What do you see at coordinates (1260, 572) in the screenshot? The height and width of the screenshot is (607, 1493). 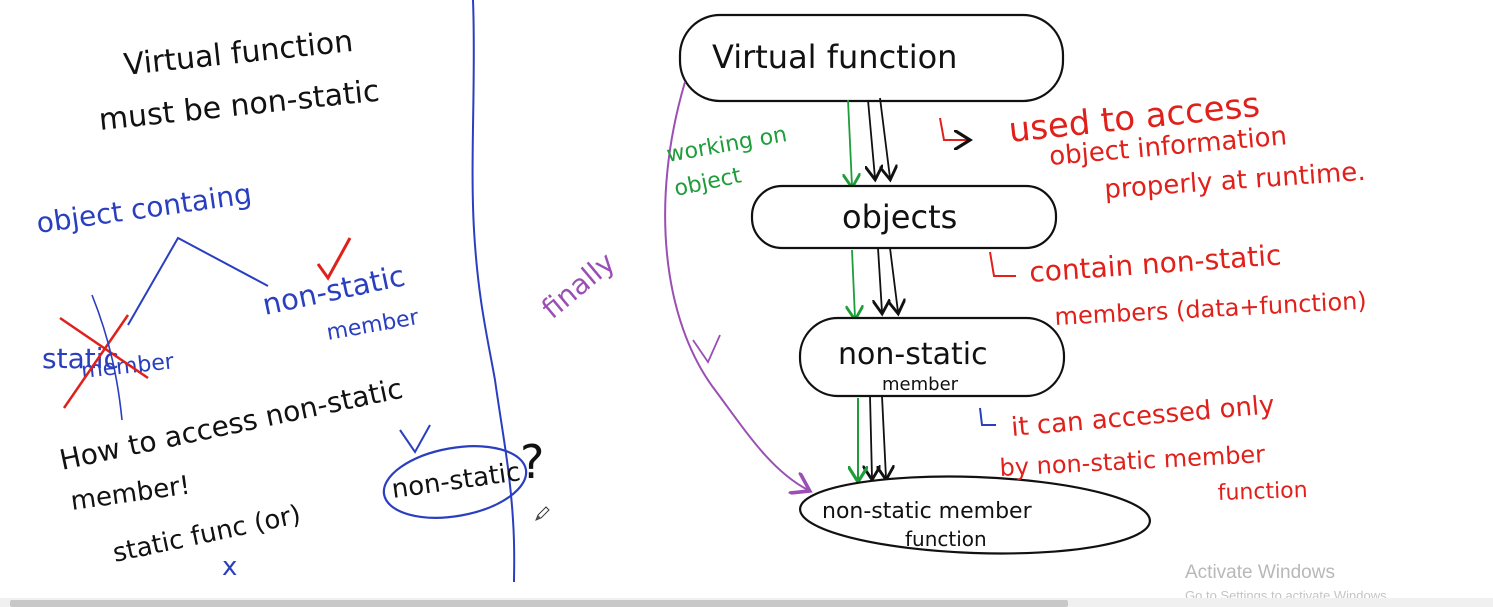 I see `activate-windows-title: Activate Windows` at bounding box center [1260, 572].